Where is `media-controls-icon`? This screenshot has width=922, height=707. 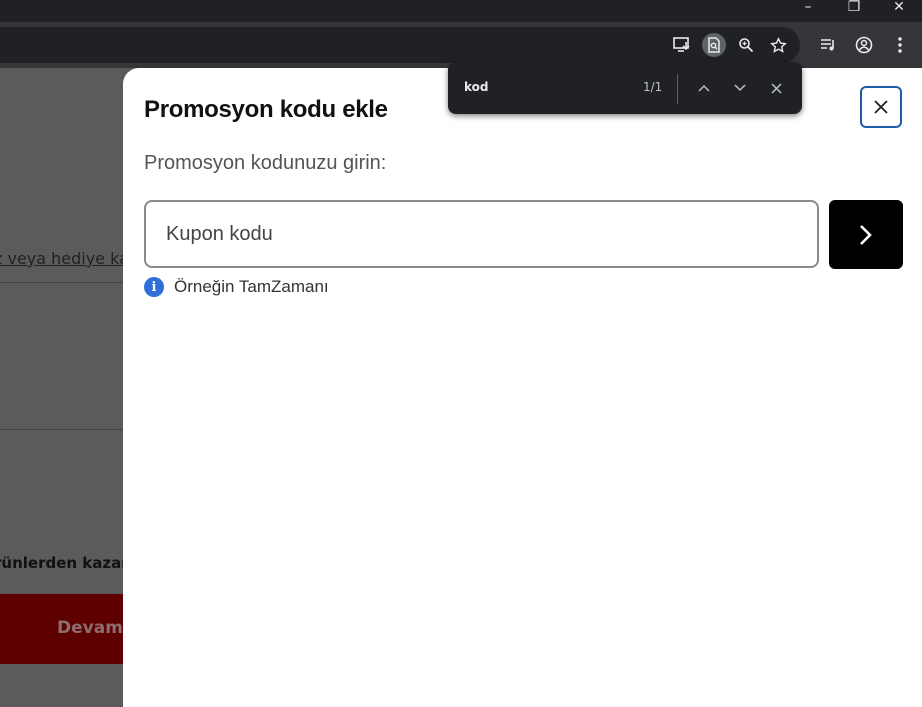 media-controls-icon is located at coordinates (828, 45).